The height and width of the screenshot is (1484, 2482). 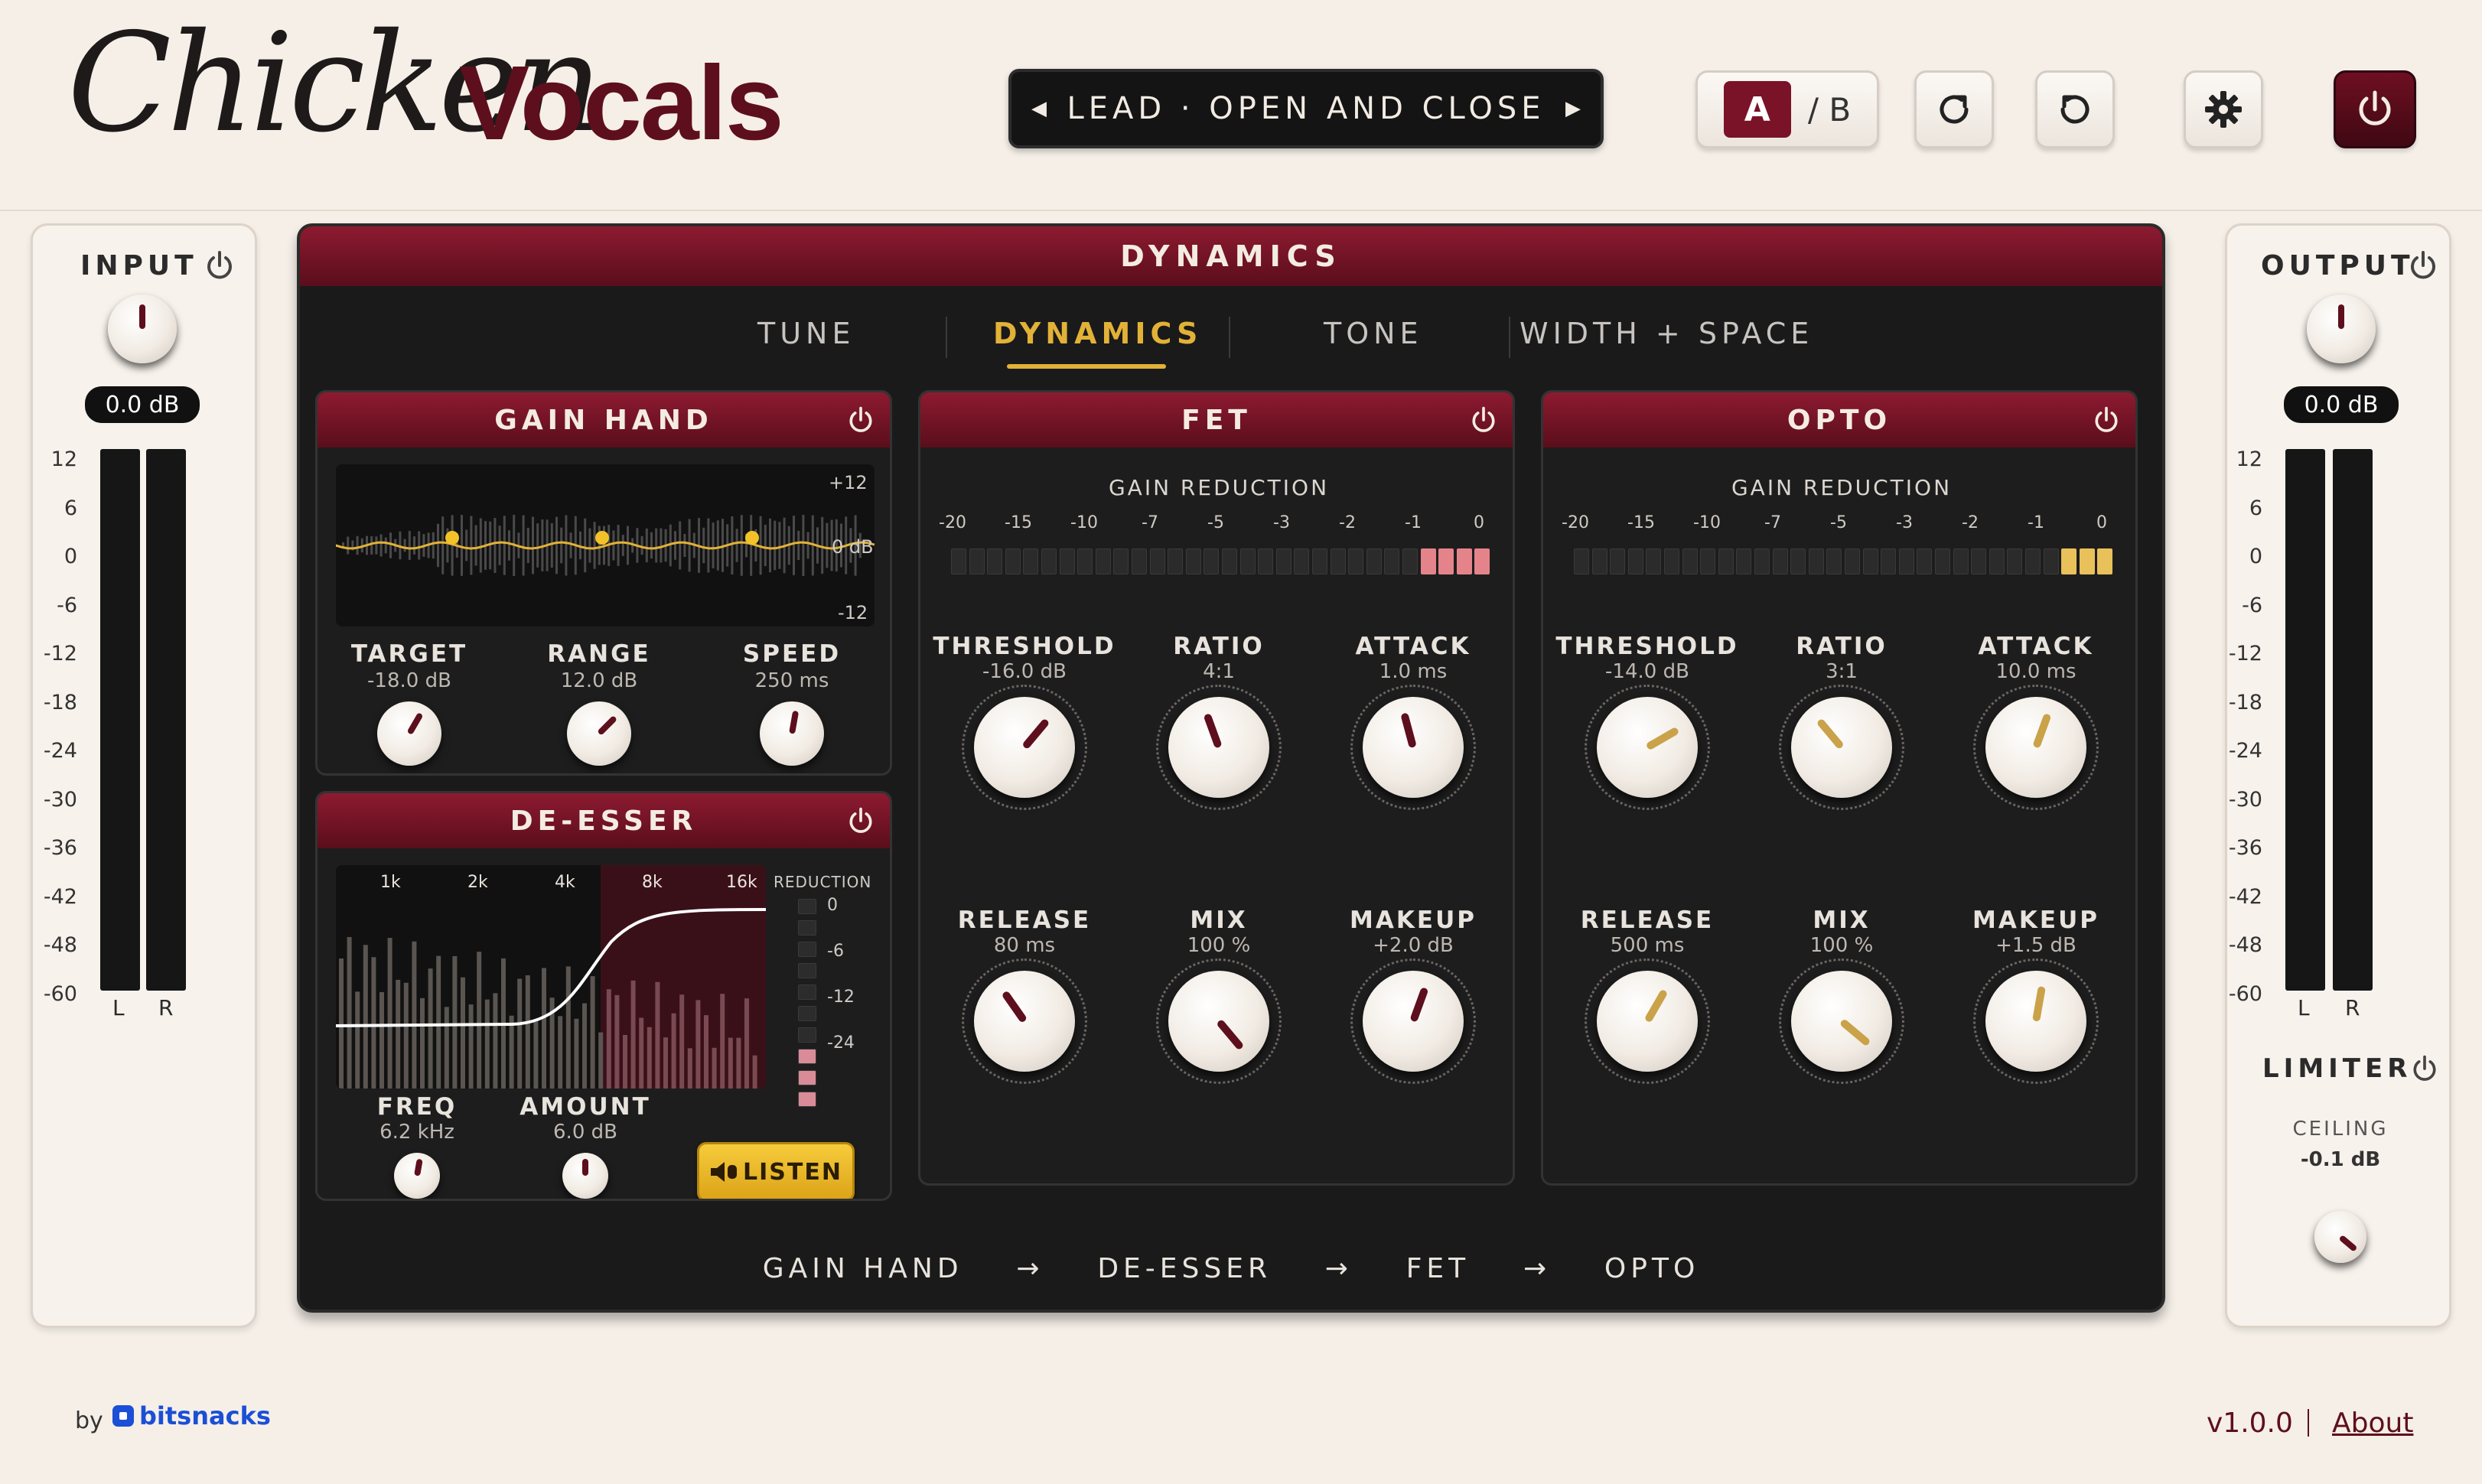 I want to click on output-meter-right, so click(x=2353, y=720).